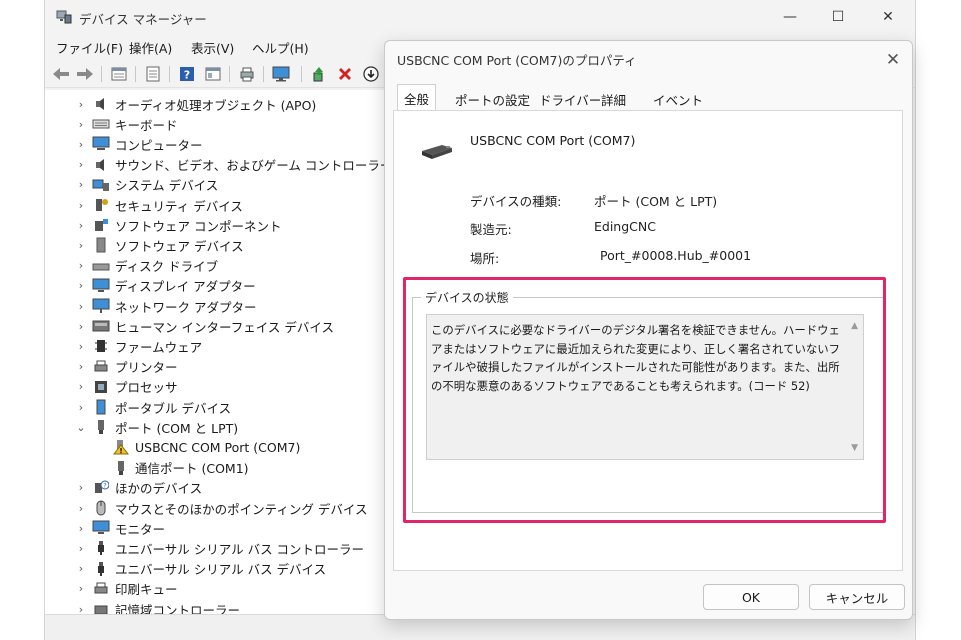 The height and width of the screenshot is (640, 961). Describe the element at coordinates (221, 508) in the screenshot. I see `tree-category-item: › マウスとそのほかのポインティング デバイス` at that location.